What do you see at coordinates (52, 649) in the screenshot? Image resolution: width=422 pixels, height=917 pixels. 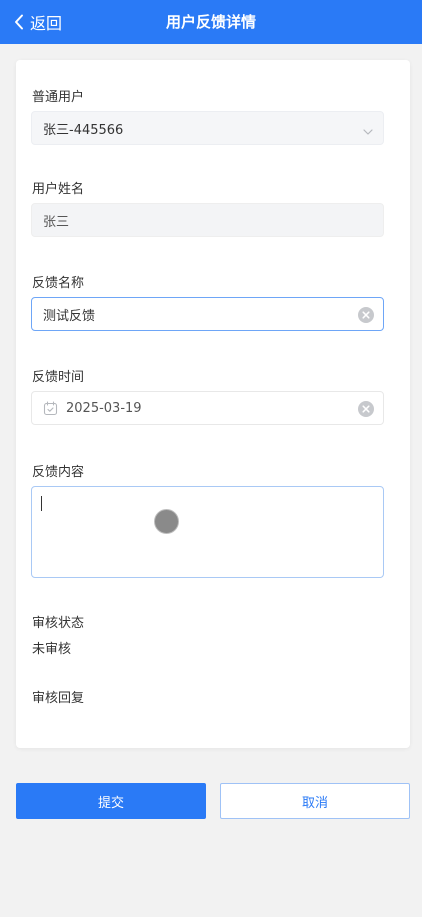 I see `review-status-value: 未审核` at bounding box center [52, 649].